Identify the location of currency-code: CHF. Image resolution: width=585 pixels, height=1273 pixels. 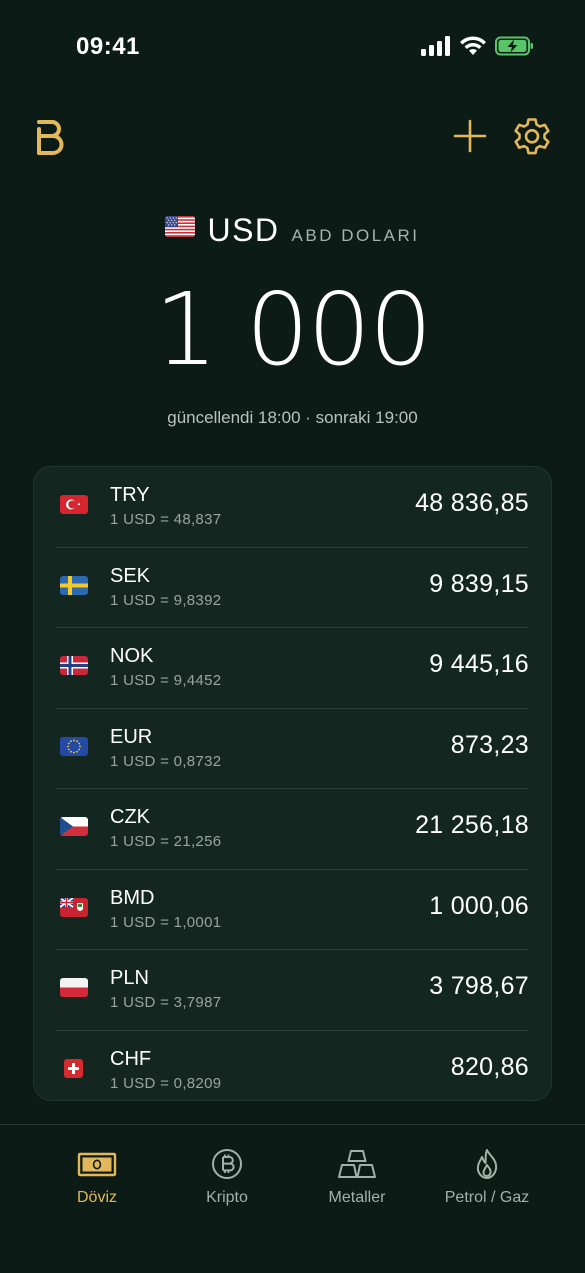
(131, 1058).